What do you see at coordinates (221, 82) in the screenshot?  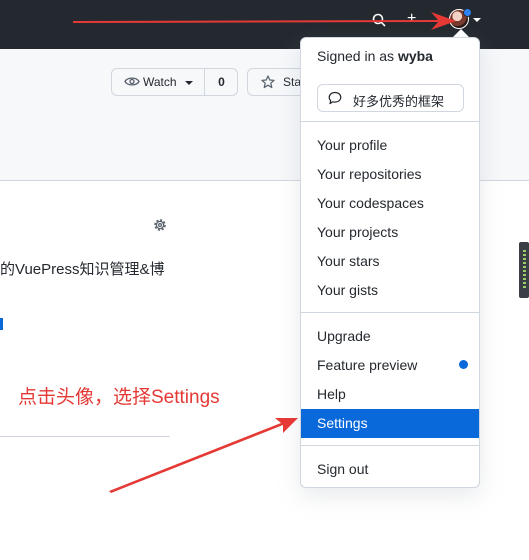 I see `watch-count: 0` at bounding box center [221, 82].